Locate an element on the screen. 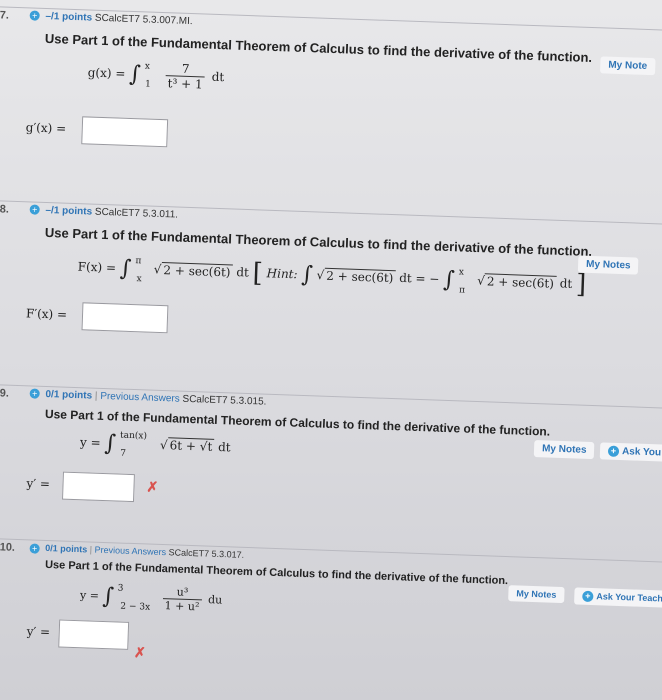 This screenshot has height=700, width=662. upper-limit: 3 is located at coordinates (120, 588).